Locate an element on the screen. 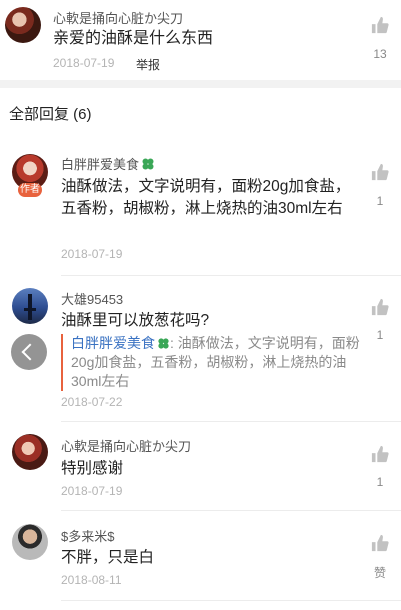 This screenshot has height=610, width=401. report-link: 举报 is located at coordinates (148, 64).